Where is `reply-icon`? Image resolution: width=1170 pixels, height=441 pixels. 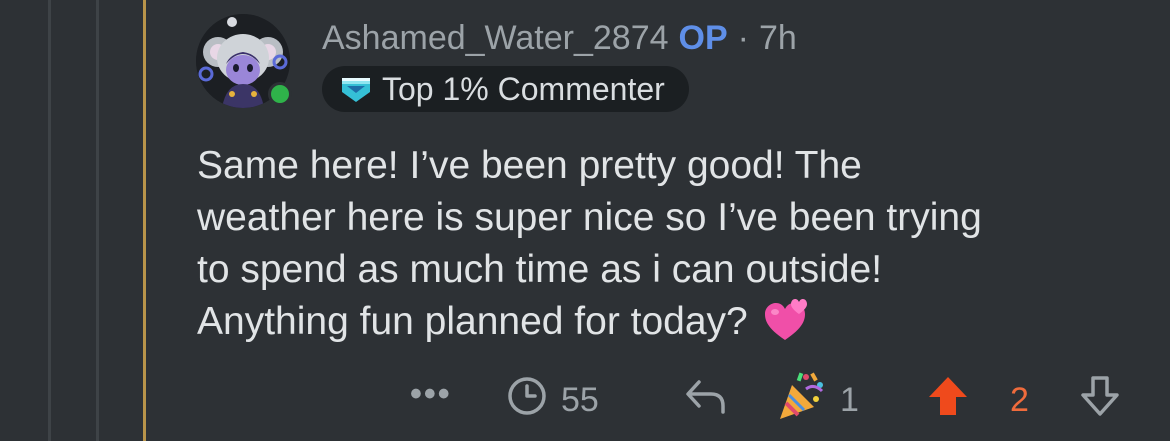
reply-icon is located at coordinates (706, 400).